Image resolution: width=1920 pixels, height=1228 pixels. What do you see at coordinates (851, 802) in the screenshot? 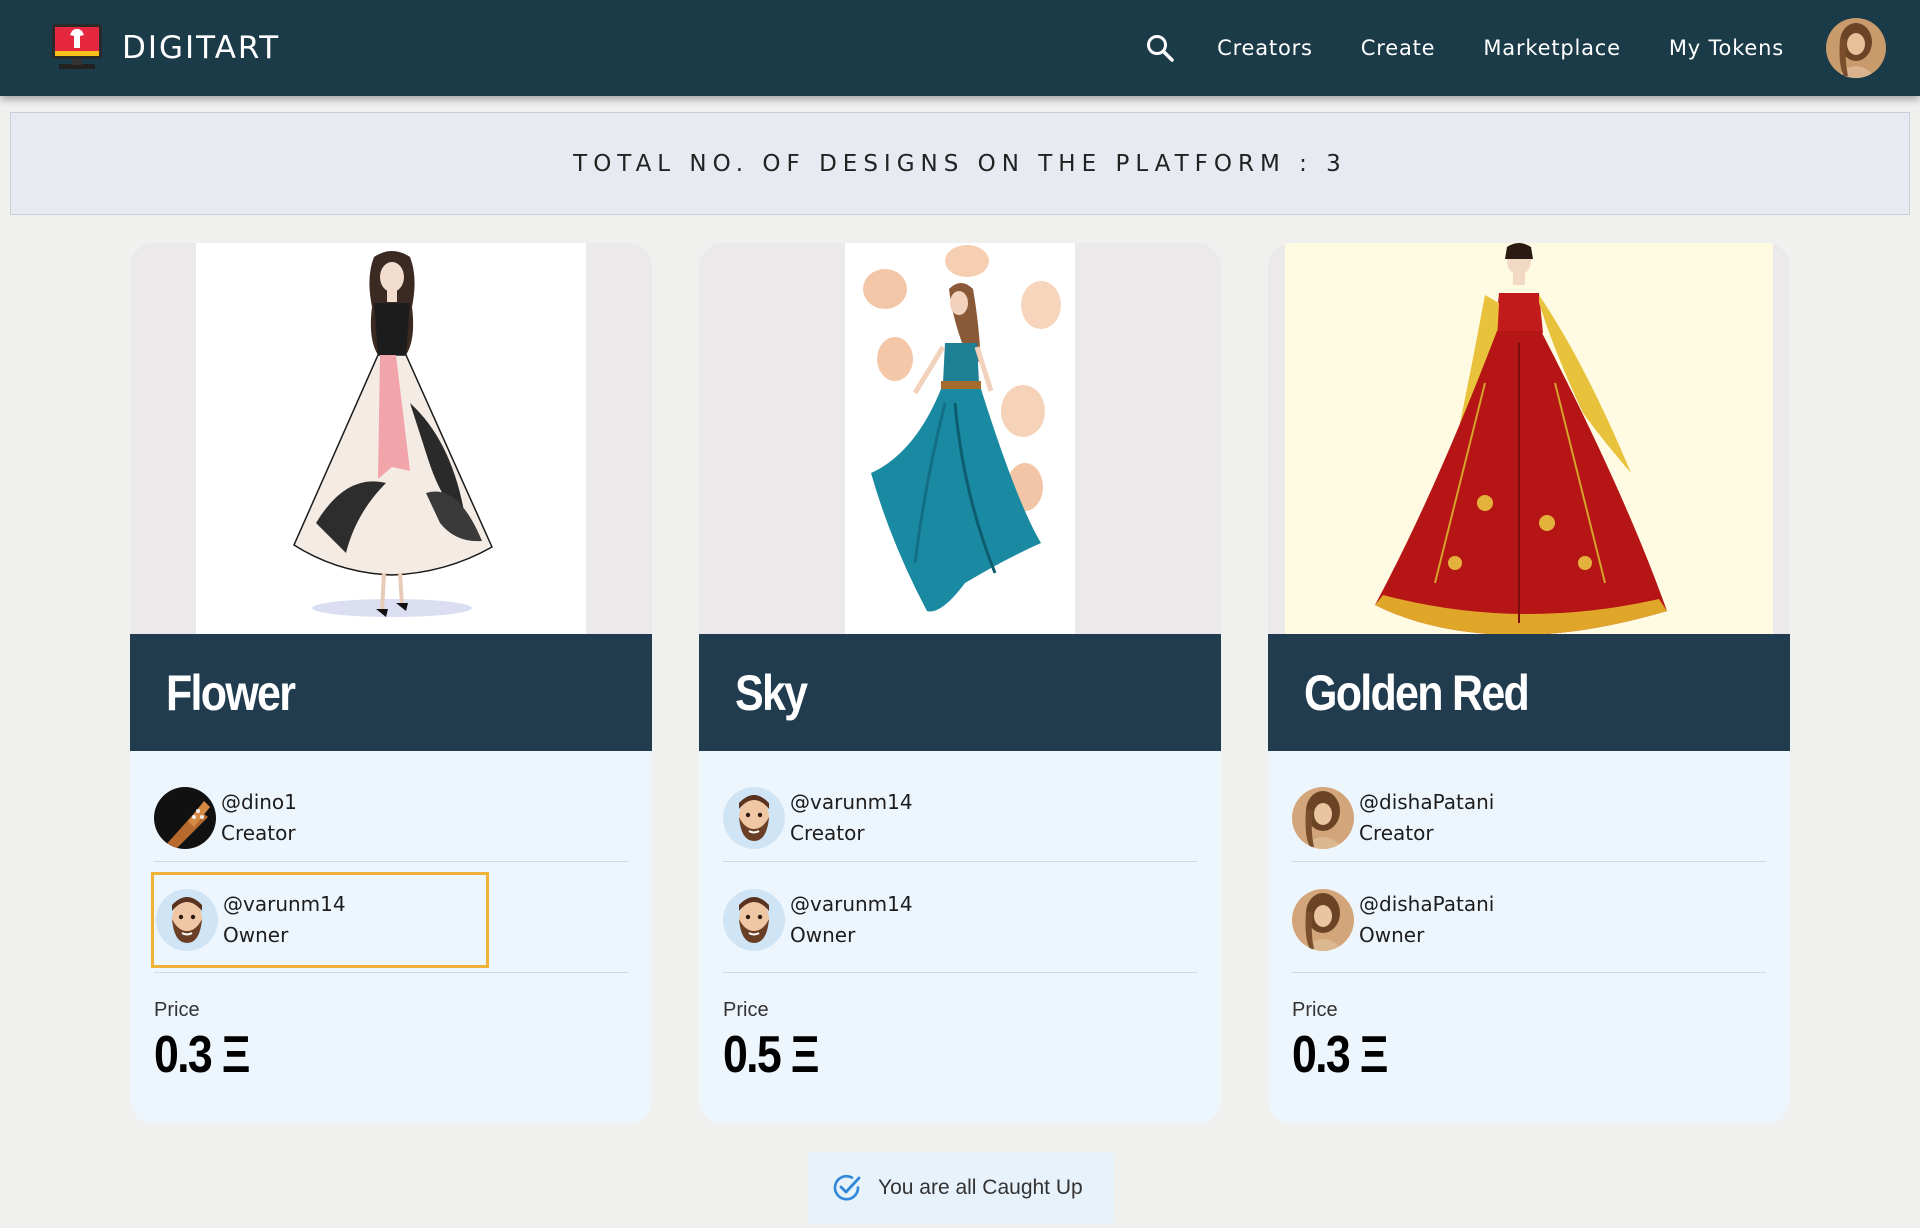
I see `creator-handle: @varunm14` at bounding box center [851, 802].